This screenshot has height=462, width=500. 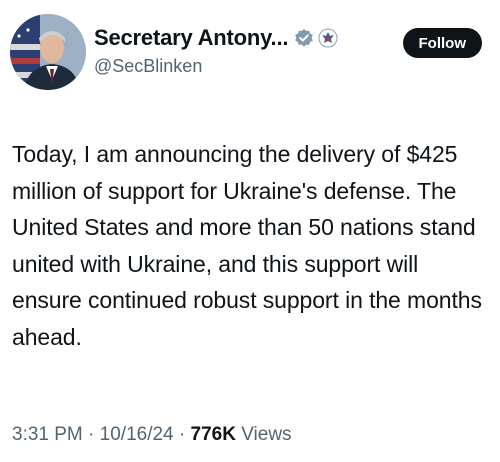 What do you see at coordinates (266, 434) in the screenshot?
I see `views-label: Views` at bounding box center [266, 434].